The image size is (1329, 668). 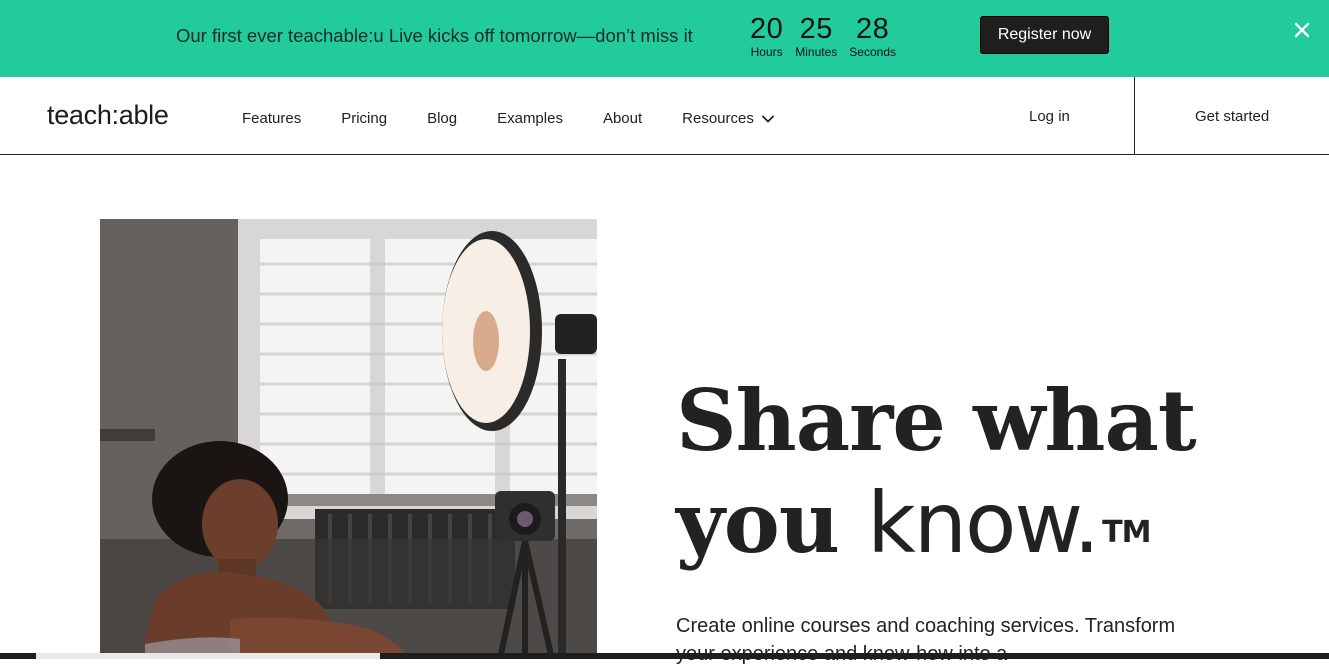 I want to click on nav-link-features: Features, so click(x=271, y=118).